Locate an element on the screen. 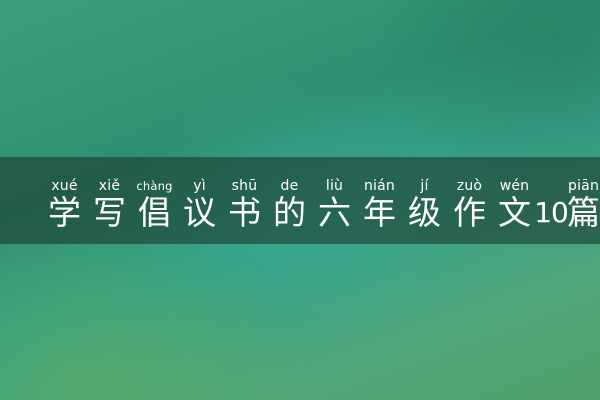 Image resolution: width=600 pixels, height=400 pixels. pinyin-label: shū is located at coordinates (244, 186).